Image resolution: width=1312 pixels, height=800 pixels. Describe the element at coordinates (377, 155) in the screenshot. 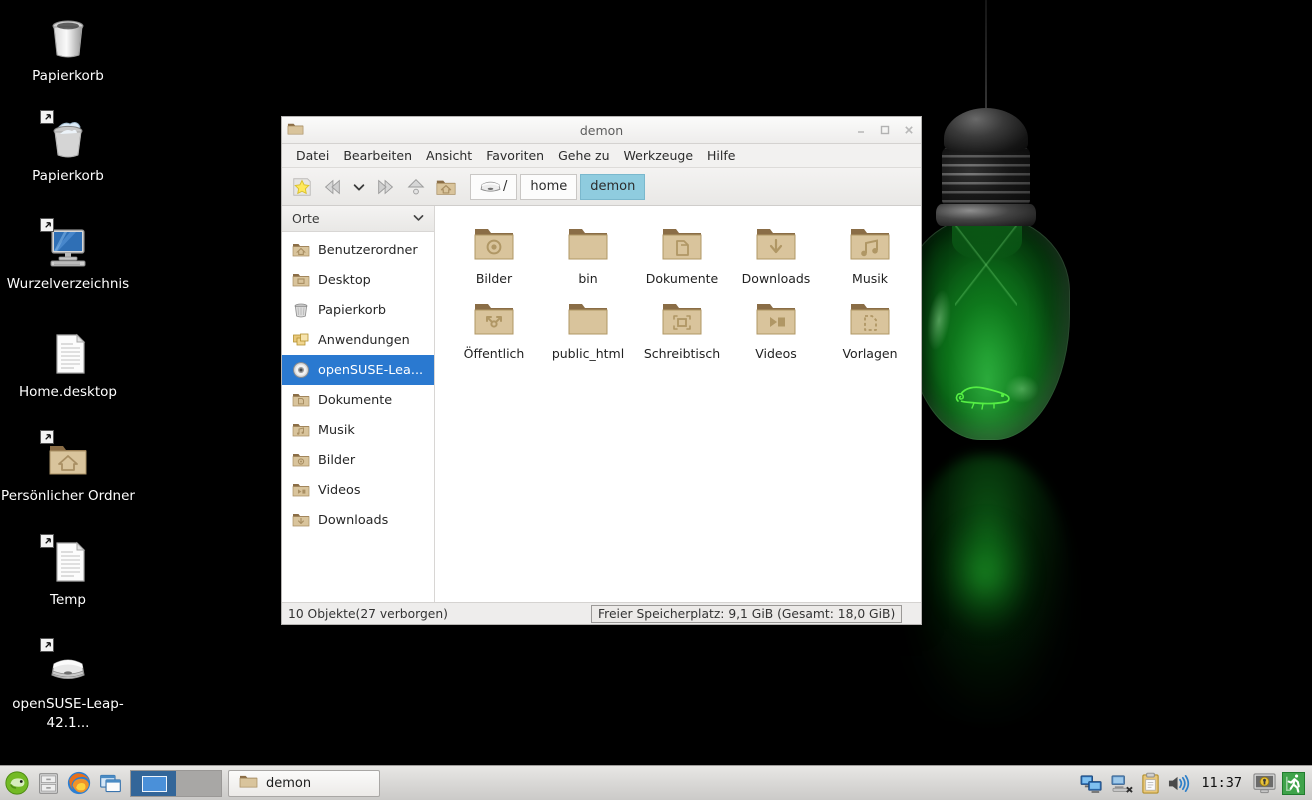

I see `menu-bearbeiten: Bearbeiten` at that location.